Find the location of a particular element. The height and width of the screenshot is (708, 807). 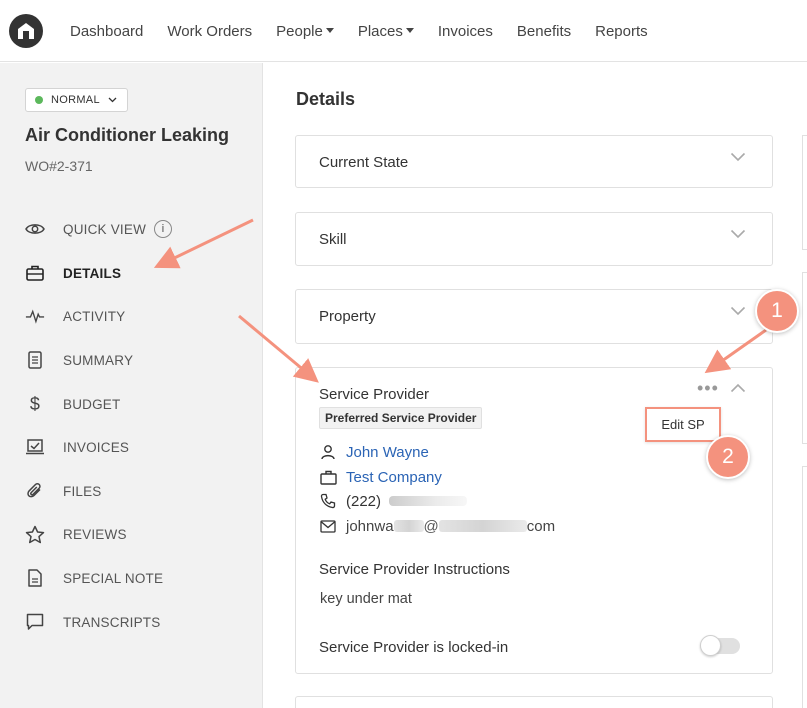

company-link: Test Company is located at coordinates (394, 477).